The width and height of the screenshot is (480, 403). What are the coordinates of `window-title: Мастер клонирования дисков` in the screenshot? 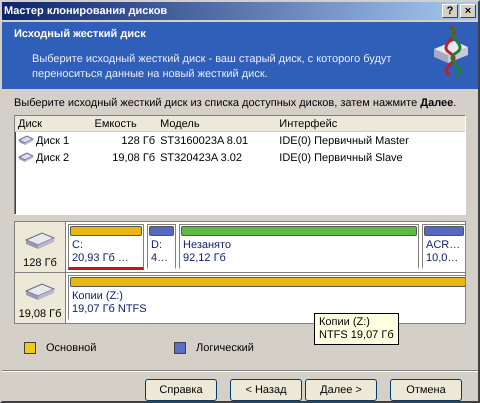 It's located at (86, 10).